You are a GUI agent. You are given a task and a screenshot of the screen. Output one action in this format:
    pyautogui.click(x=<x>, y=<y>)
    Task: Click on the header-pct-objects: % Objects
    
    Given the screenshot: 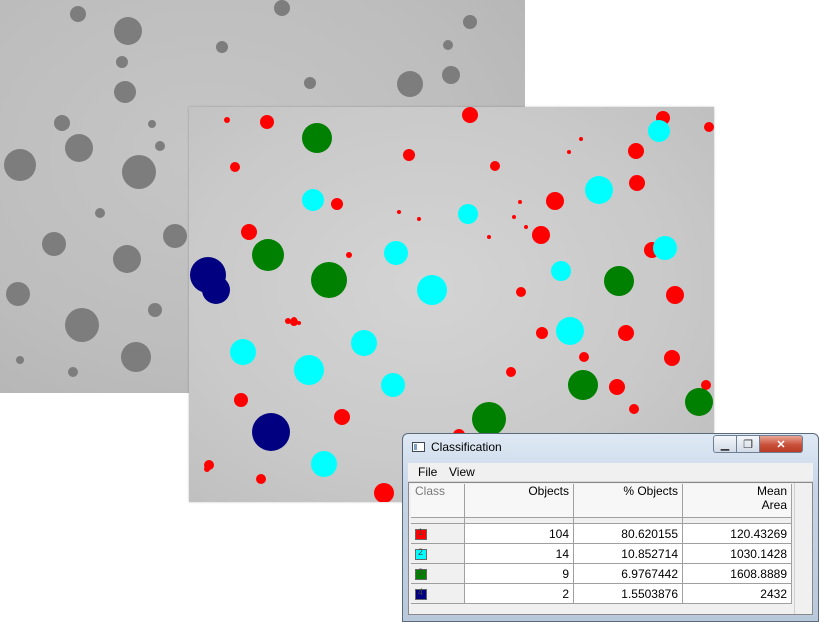 What is the action you would take?
    pyautogui.click(x=628, y=501)
    